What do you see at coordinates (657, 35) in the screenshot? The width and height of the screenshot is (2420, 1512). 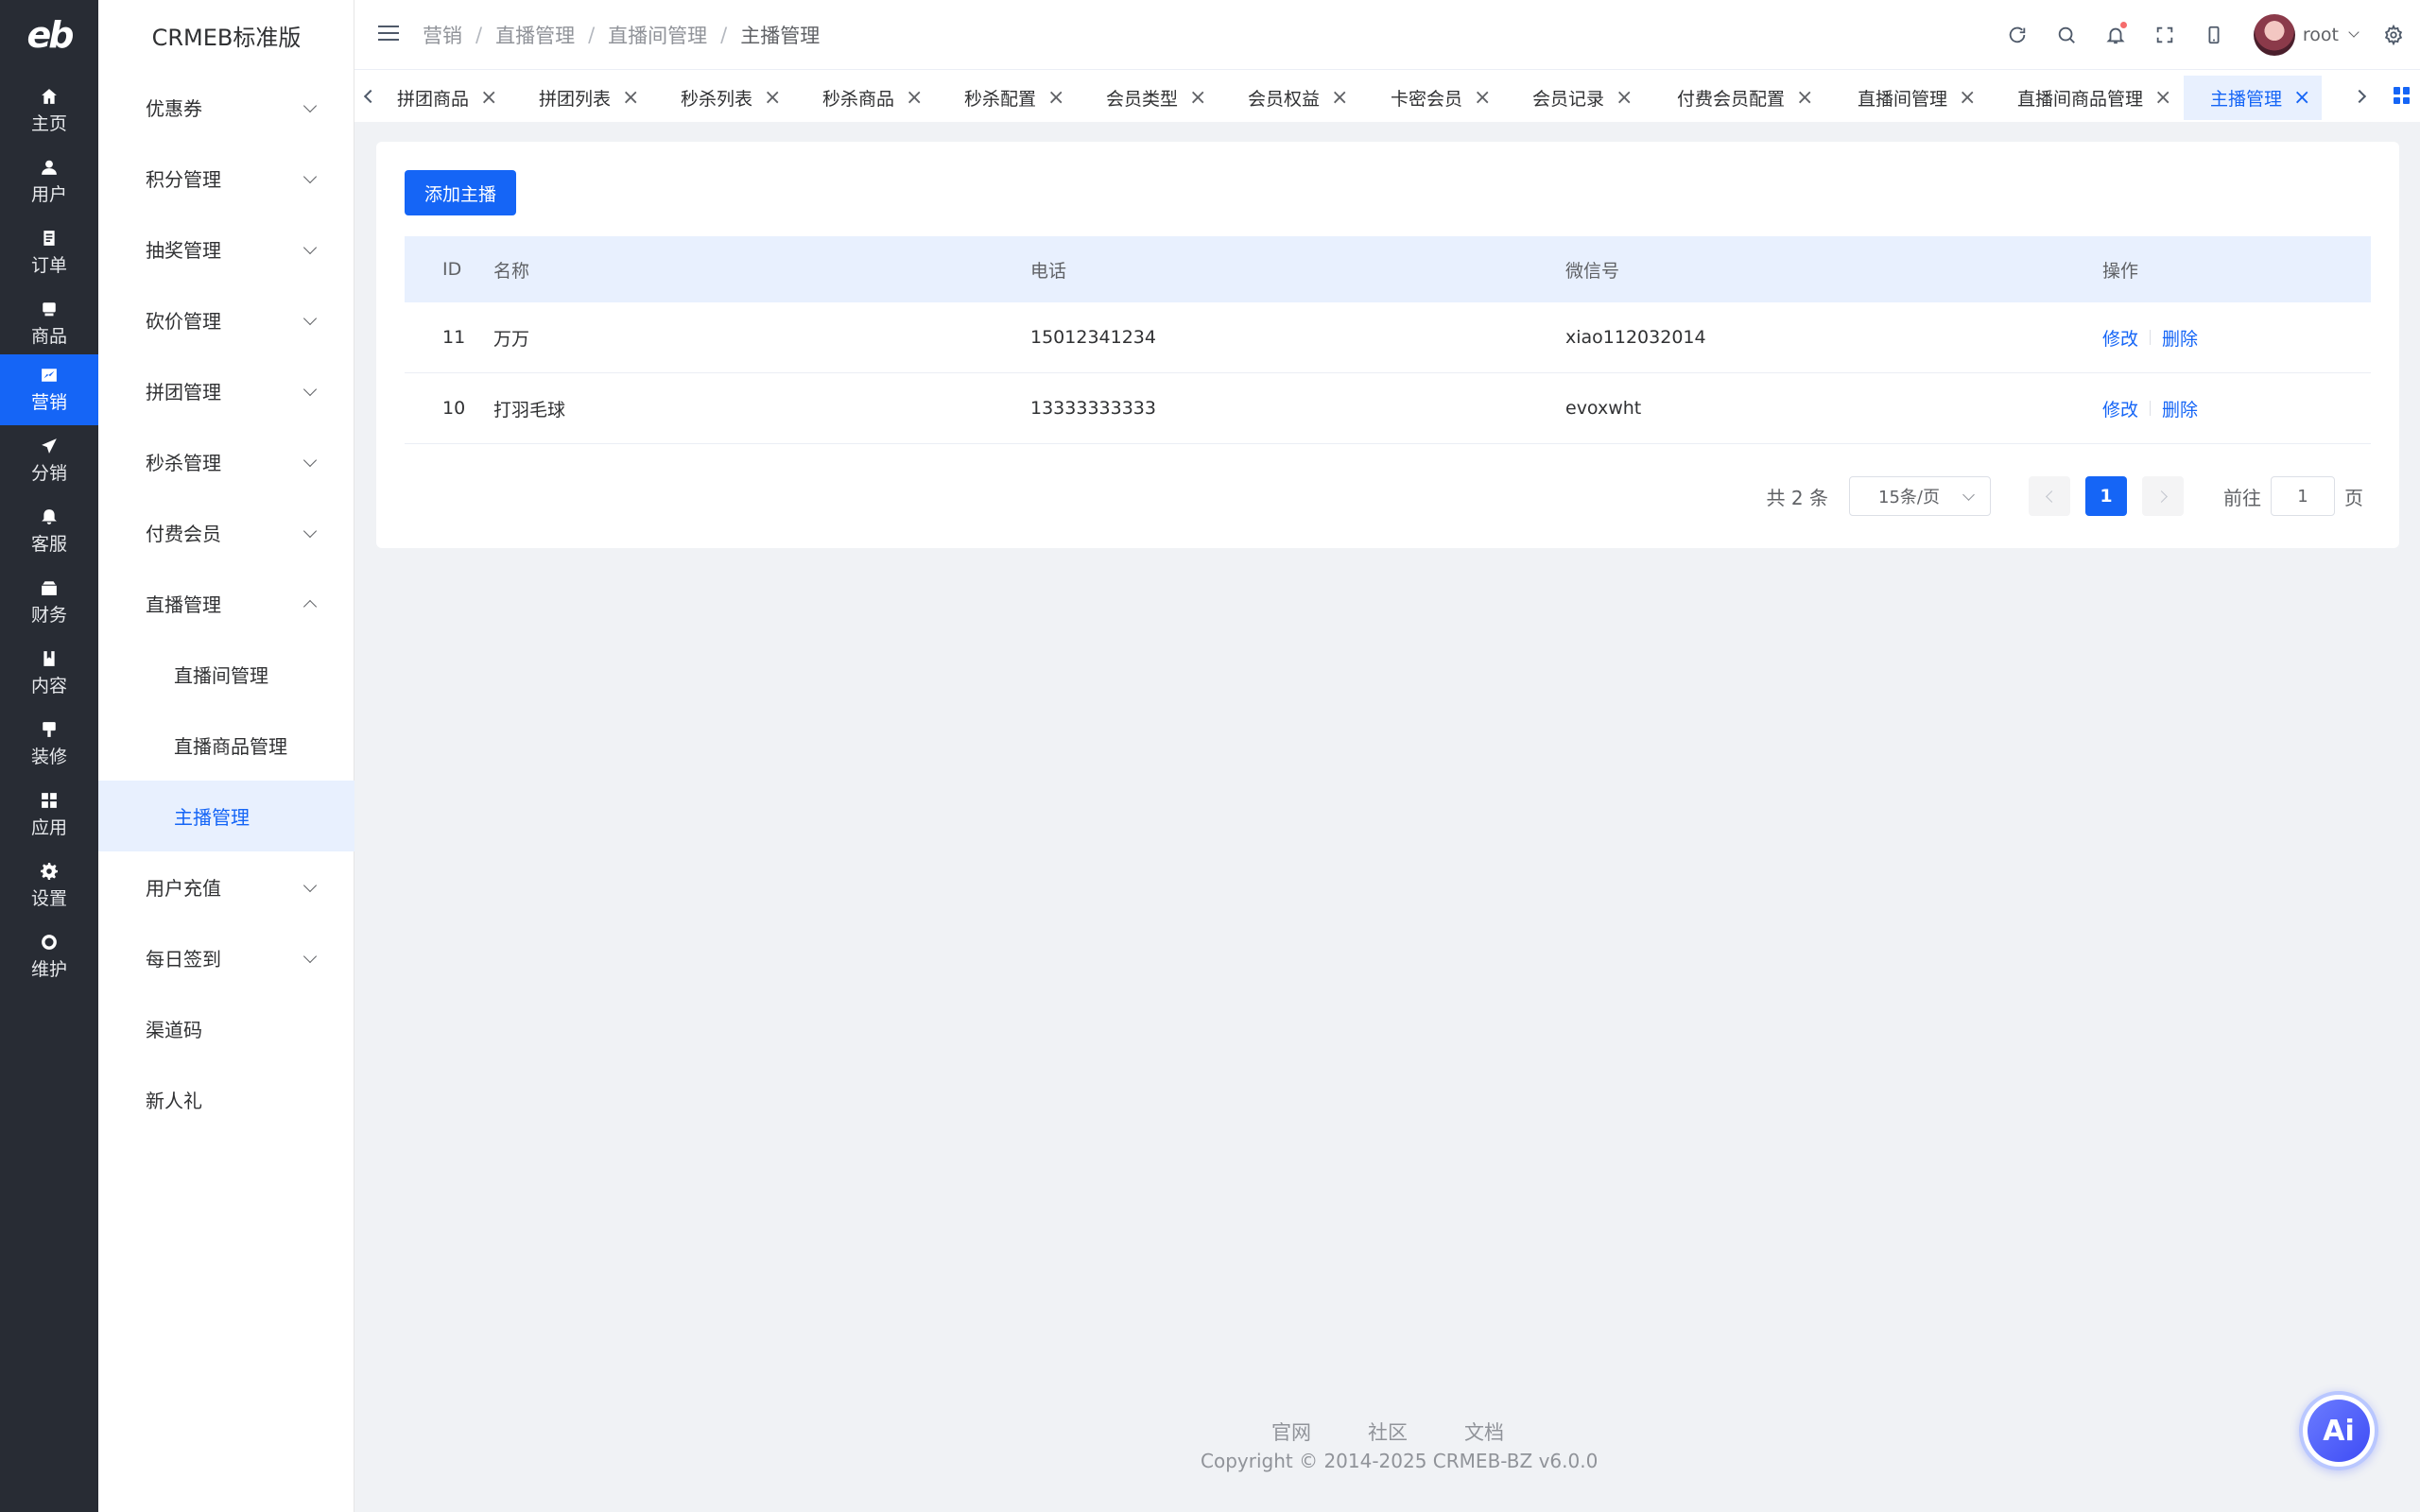 I see `breadcrumb-item: 直播间管理` at bounding box center [657, 35].